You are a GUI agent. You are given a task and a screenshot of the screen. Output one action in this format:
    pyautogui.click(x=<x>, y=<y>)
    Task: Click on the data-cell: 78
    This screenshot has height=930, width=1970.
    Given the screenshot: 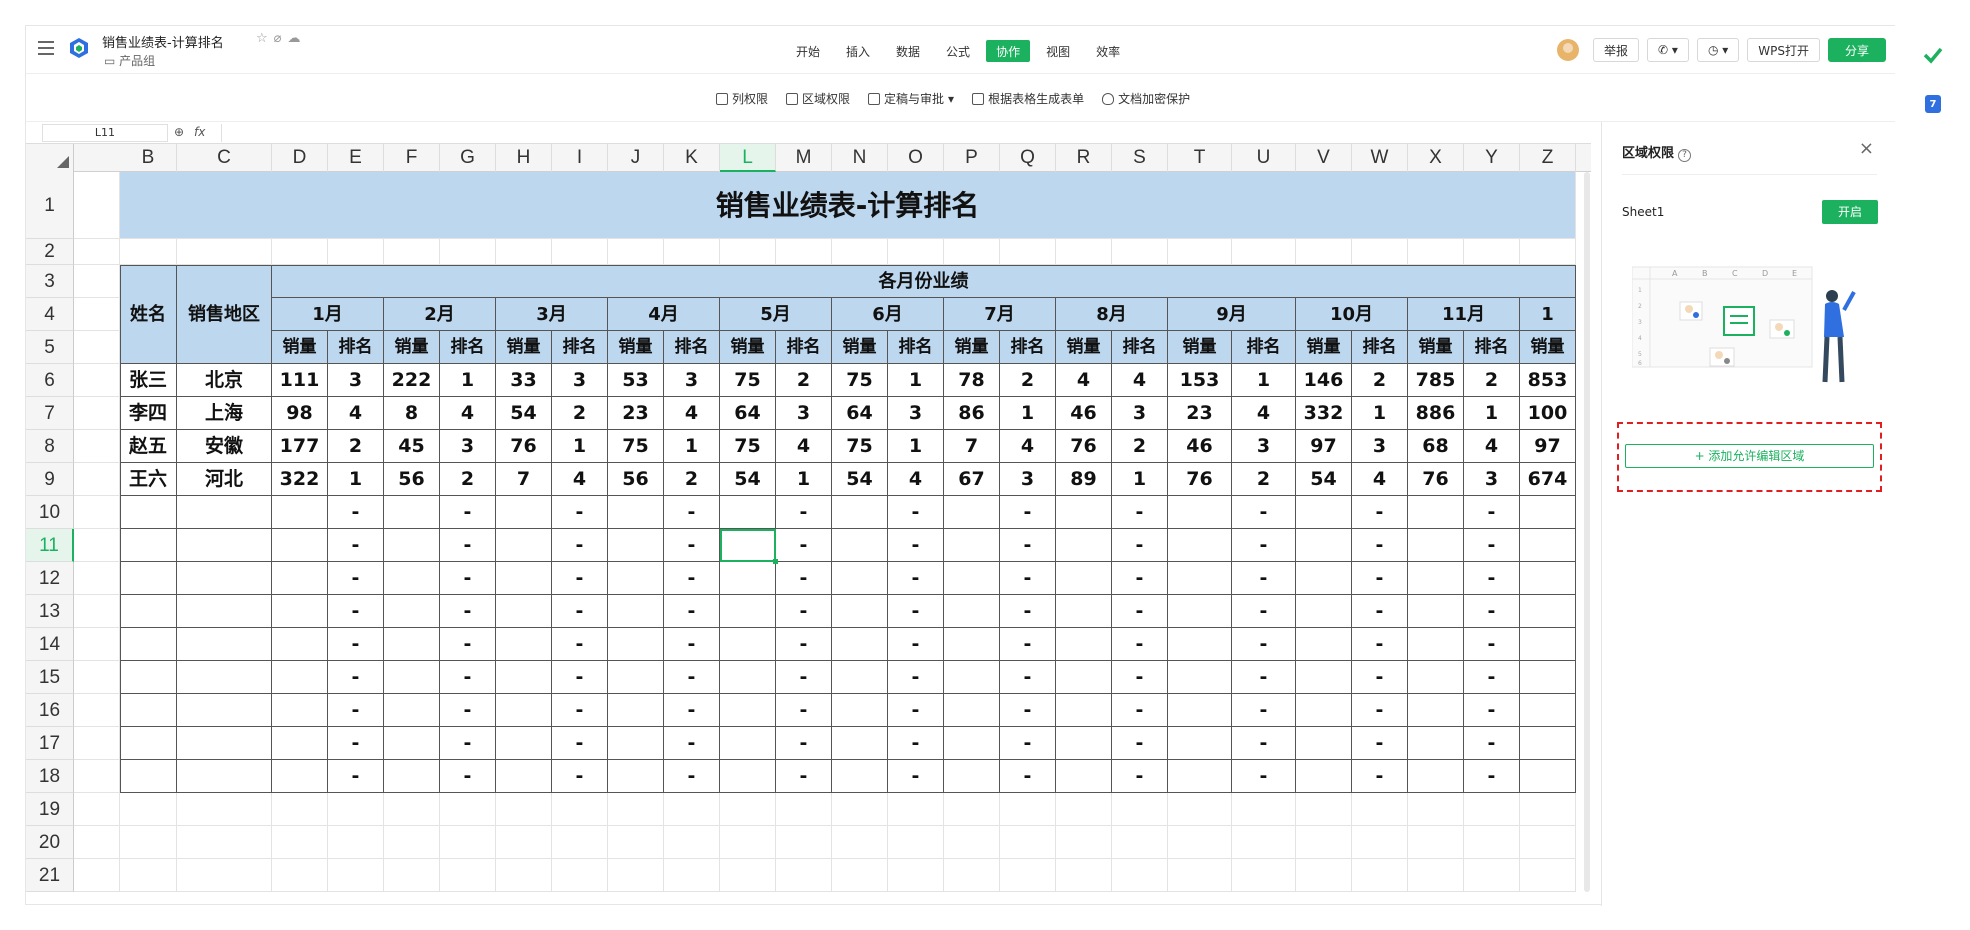 What is the action you would take?
    pyautogui.click(x=972, y=380)
    